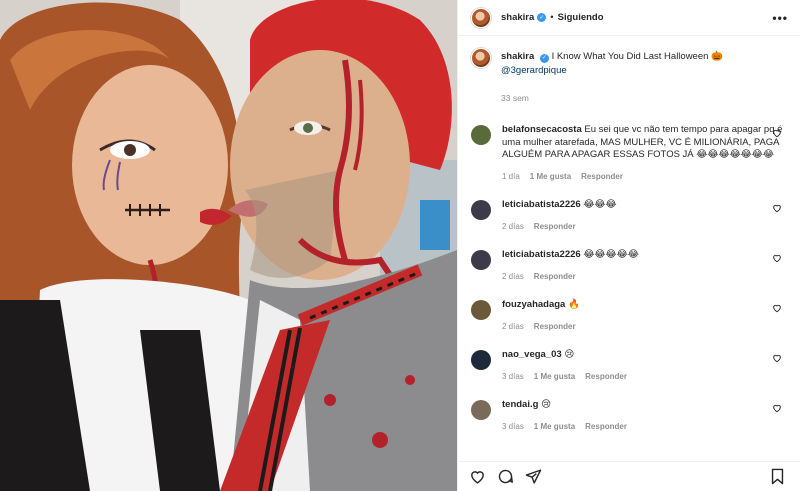 This screenshot has width=800, height=491. Describe the element at coordinates (777, 476) in the screenshot. I see `bookmark-icon` at that location.